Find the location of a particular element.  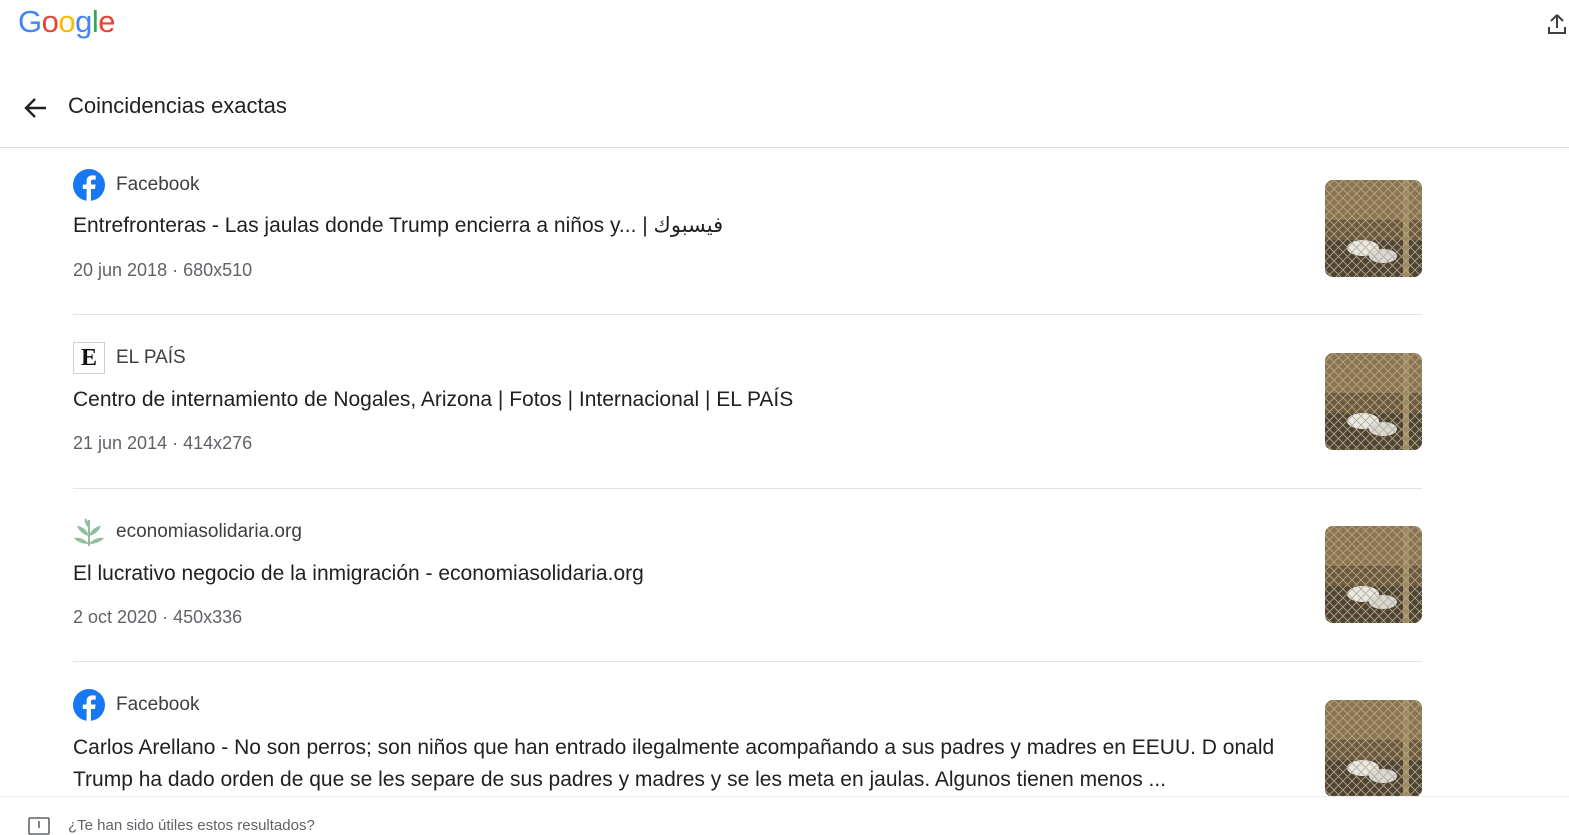

result-dimensions: 680x510 is located at coordinates (218, 270).